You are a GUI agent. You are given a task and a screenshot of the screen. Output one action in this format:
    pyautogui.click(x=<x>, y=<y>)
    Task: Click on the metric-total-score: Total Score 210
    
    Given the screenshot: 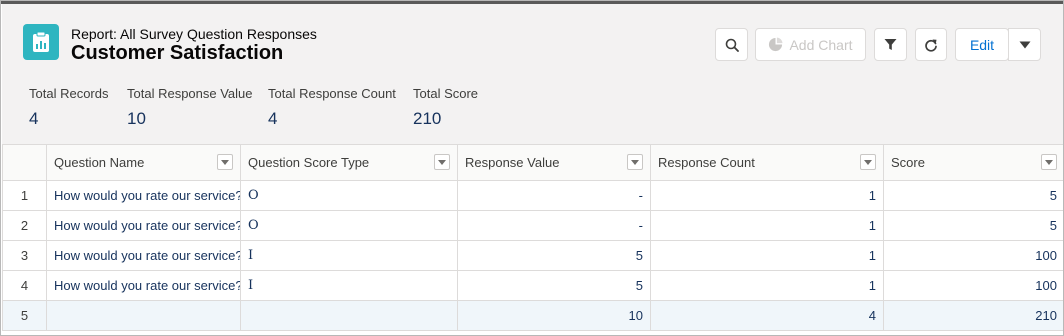 What is the action you would take?
    pyautogui.click(x=445, y=107)
    